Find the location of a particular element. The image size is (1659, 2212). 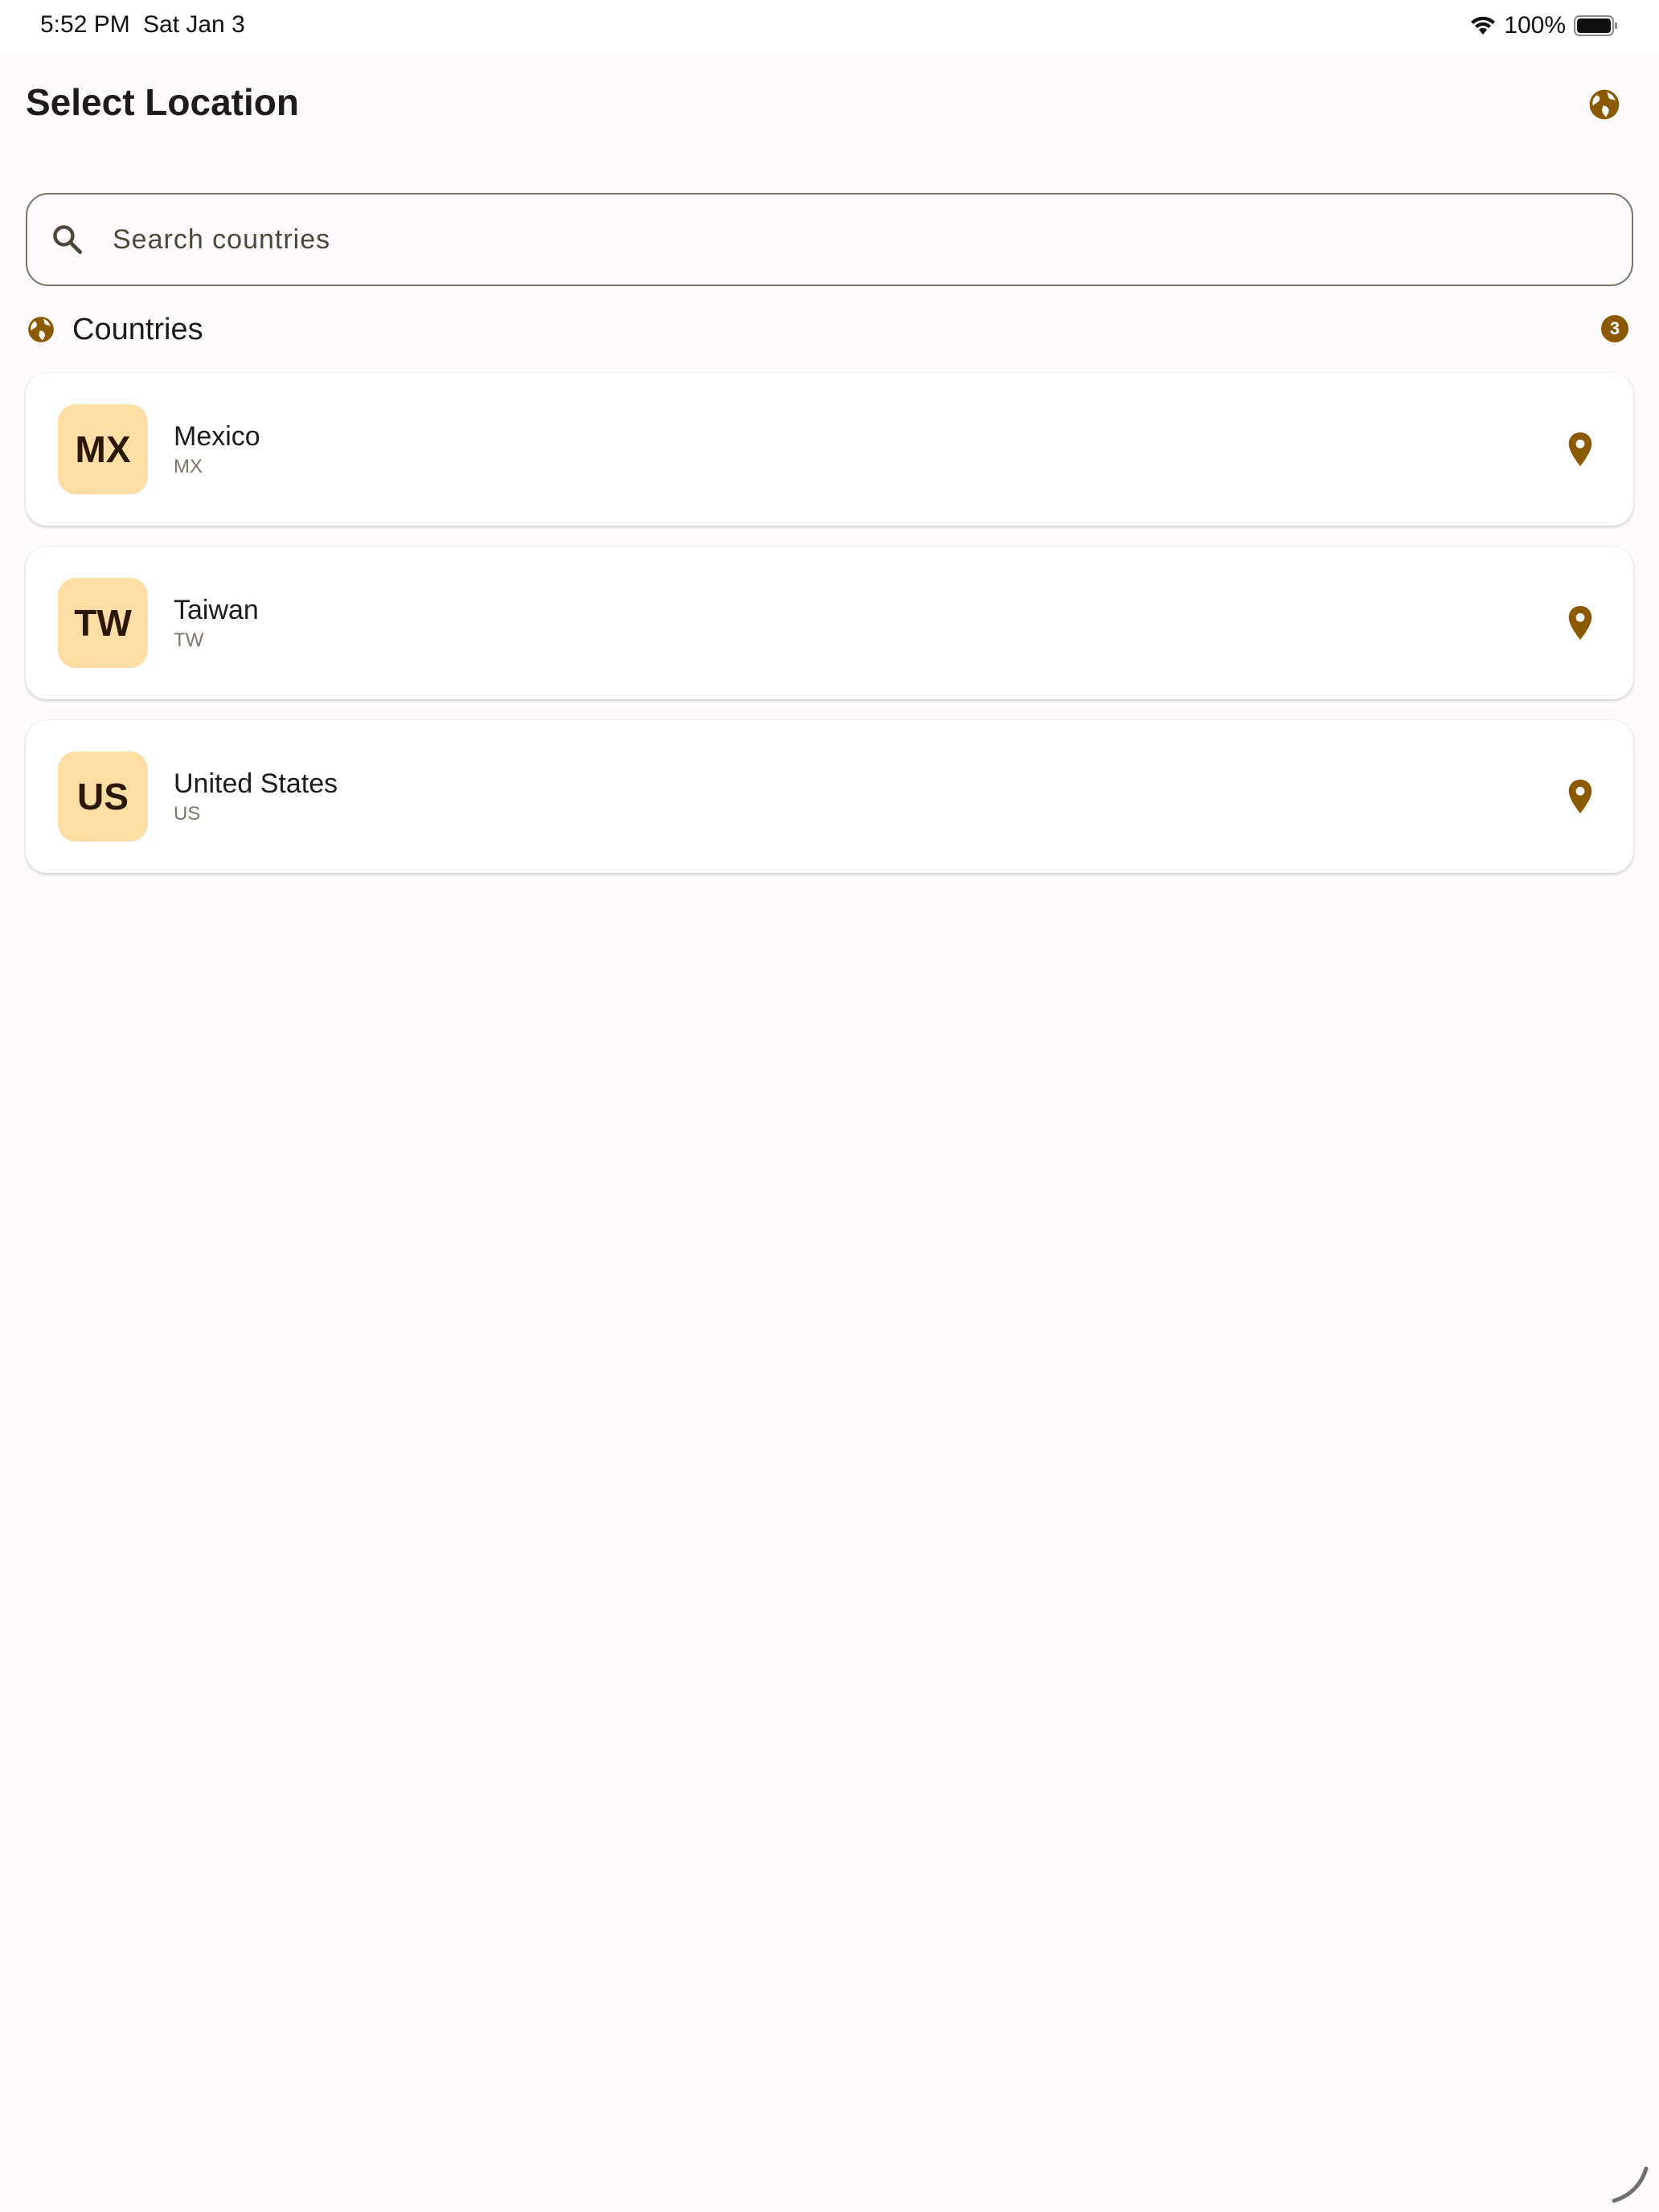

globe-button is located at coordinates (1604, 104).